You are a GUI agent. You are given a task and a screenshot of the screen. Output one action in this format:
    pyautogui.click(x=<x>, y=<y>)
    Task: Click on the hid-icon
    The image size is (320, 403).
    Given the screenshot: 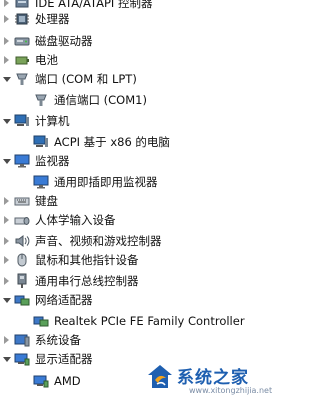 What is the action you would take?
    pyautogui.click(x=22, y=220)
    